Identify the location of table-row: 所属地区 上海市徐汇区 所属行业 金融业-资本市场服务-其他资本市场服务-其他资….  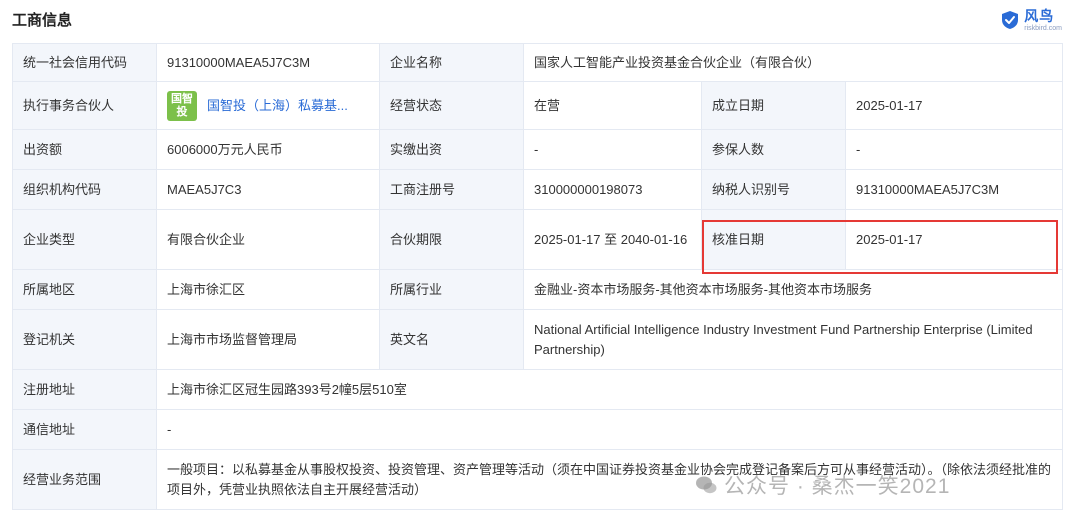
(538, 289).